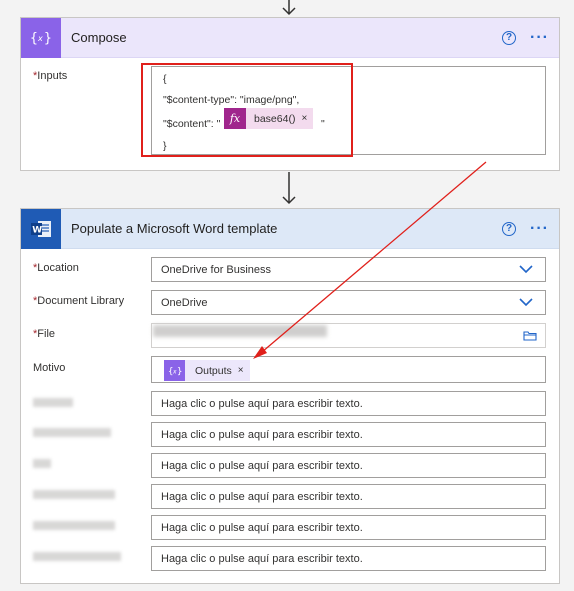 The width and height of the screenshot is (574, 591). What do you see at coordinates (213, 370) in the screenshot?
I see `outputs-token-label: Outputs` at bounding box center [213, 370].